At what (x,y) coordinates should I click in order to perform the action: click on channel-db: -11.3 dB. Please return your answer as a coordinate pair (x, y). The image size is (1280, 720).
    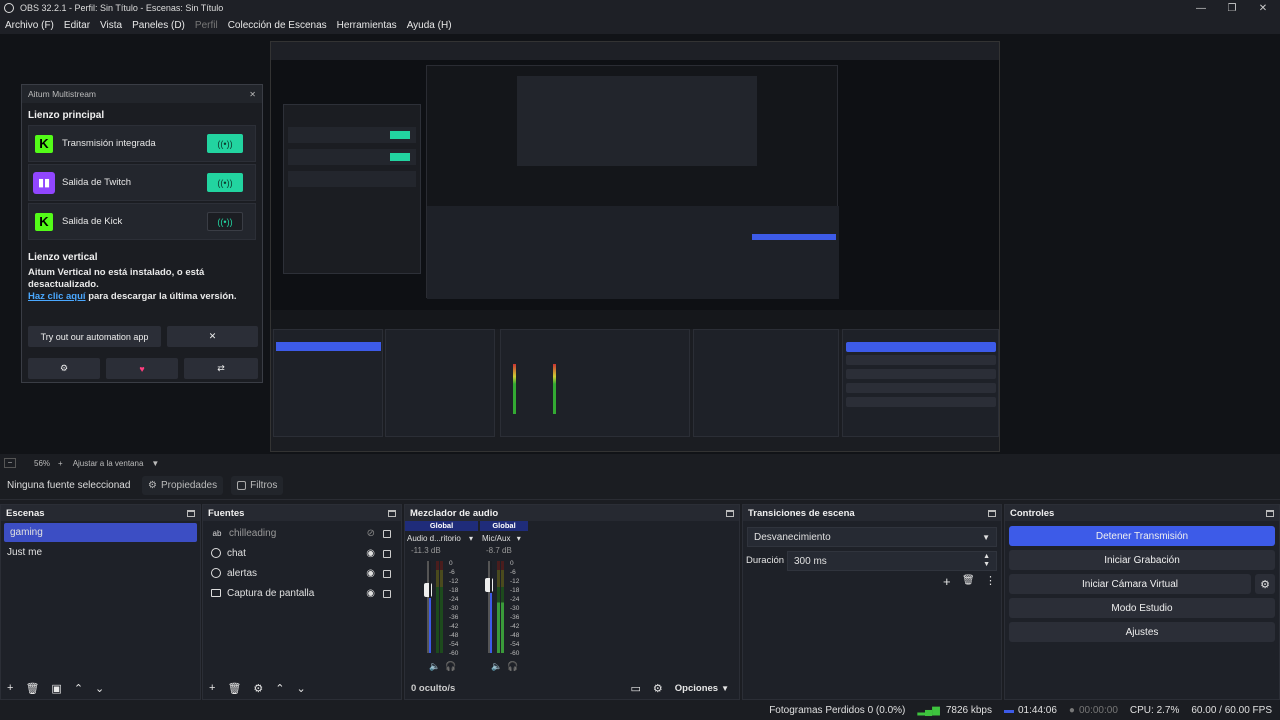
    Looking at the image, I should click on (426, 550).